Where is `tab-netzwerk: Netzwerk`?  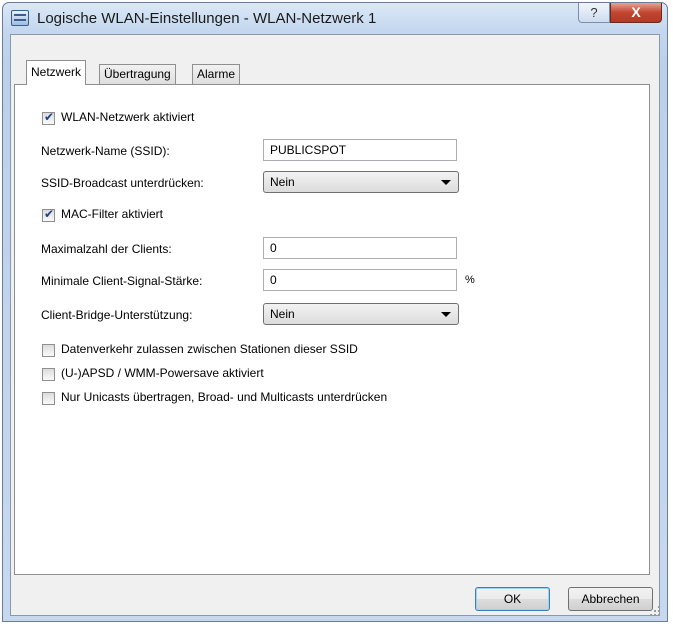 tab-netzwerk: Netzwerk is located at coordinates (56, 72).